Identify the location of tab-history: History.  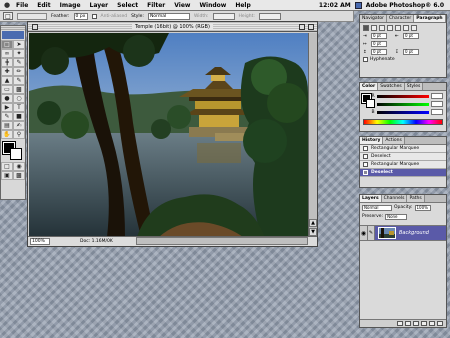
(372, 140).